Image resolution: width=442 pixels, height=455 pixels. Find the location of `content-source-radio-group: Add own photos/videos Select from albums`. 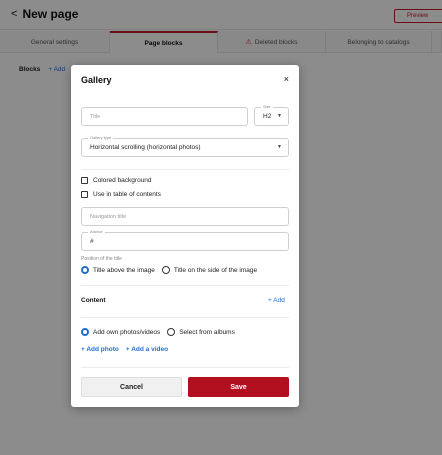

content-source-radio-group: Add own photos/videos Select from albums is located at coordinates (161, 332).